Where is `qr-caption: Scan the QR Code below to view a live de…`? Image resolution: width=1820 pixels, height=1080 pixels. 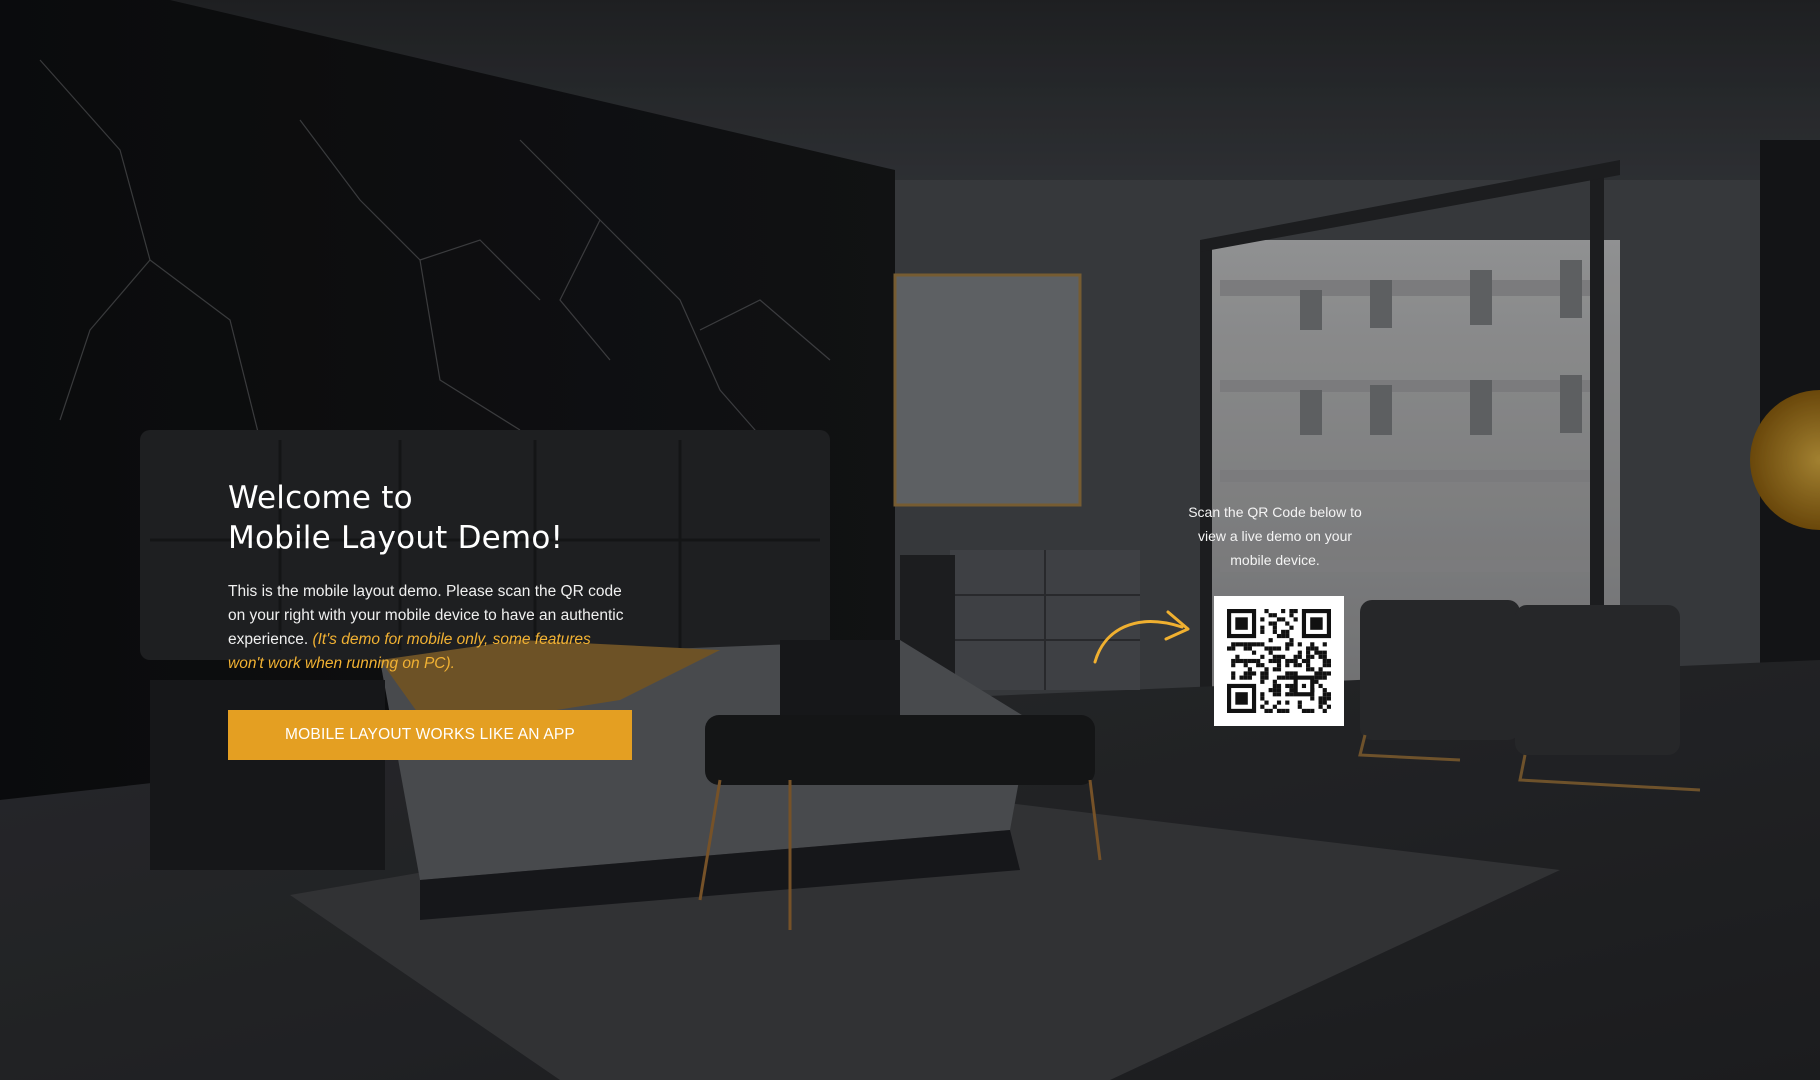
qr-caption: Scan the QR Code below to view a live de… is located at coordinates (1275, 536).